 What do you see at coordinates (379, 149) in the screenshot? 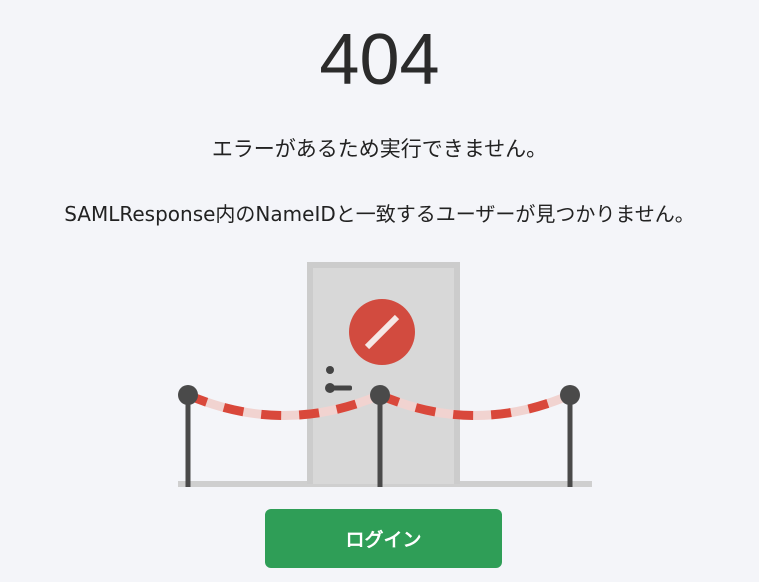
I see `error-message: エラーがあるため実行できません。` at bounding box center [379, 149].